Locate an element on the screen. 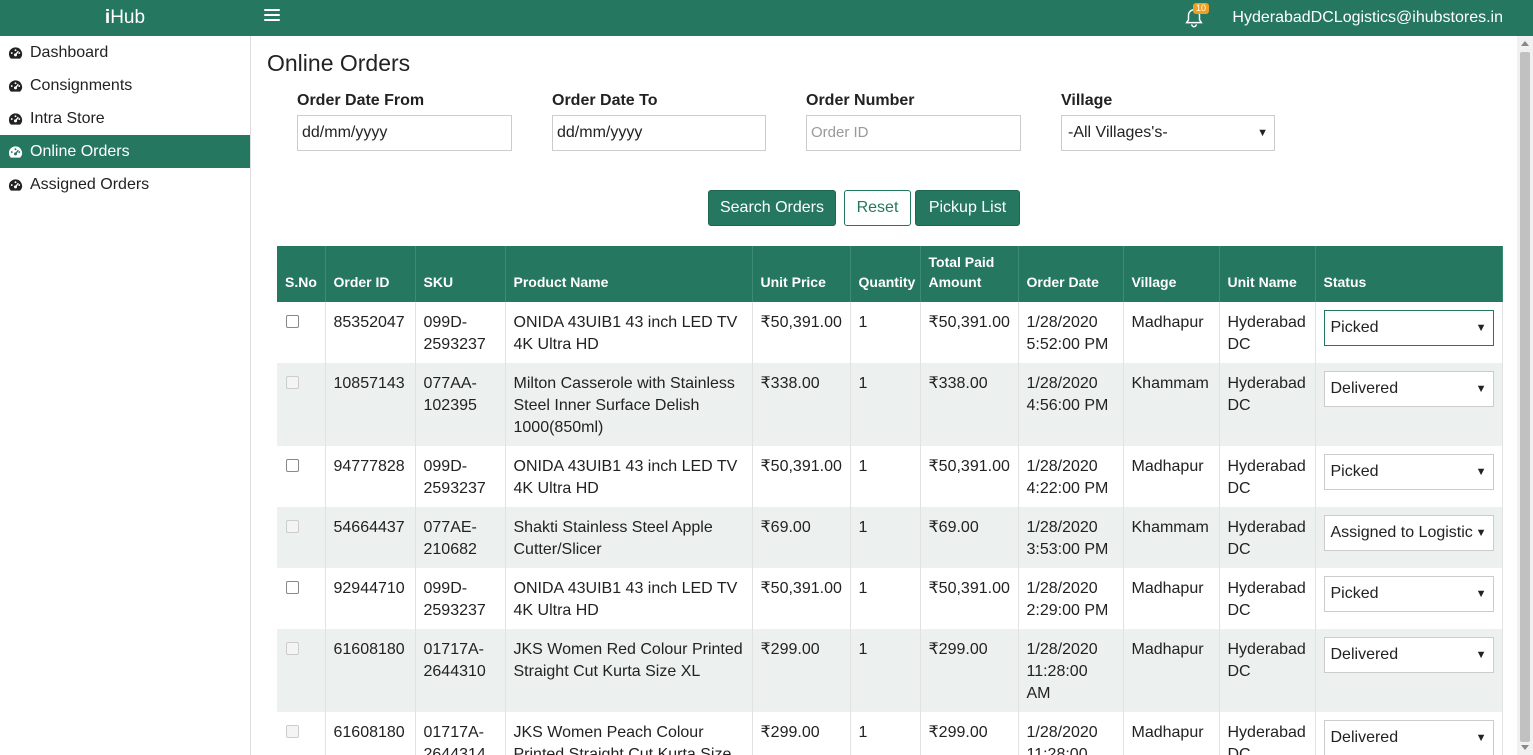 The height and width of the screenshot is (755, 1533). page-scrollbar is located at coordinates (1525, 395).